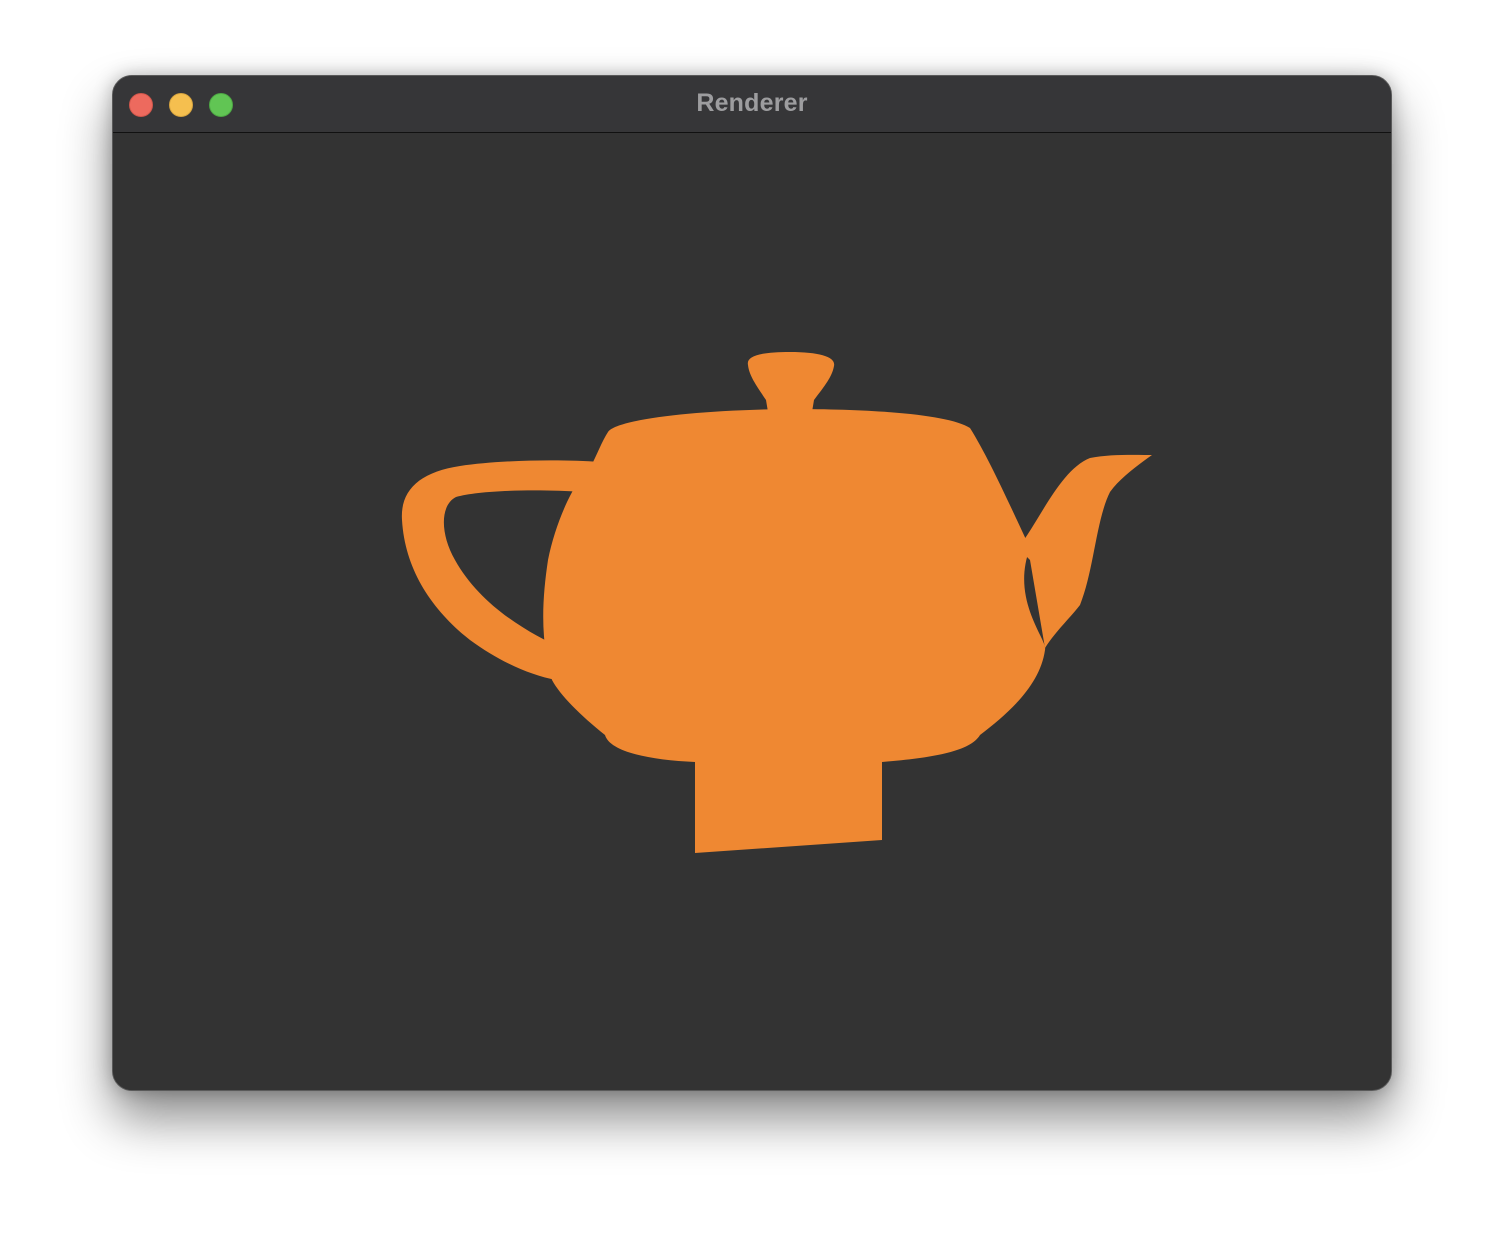  What do you see at coordinates (1085, 551) in the screenshot?
I see `teapot-spout` at bounding box center [1085, 551].